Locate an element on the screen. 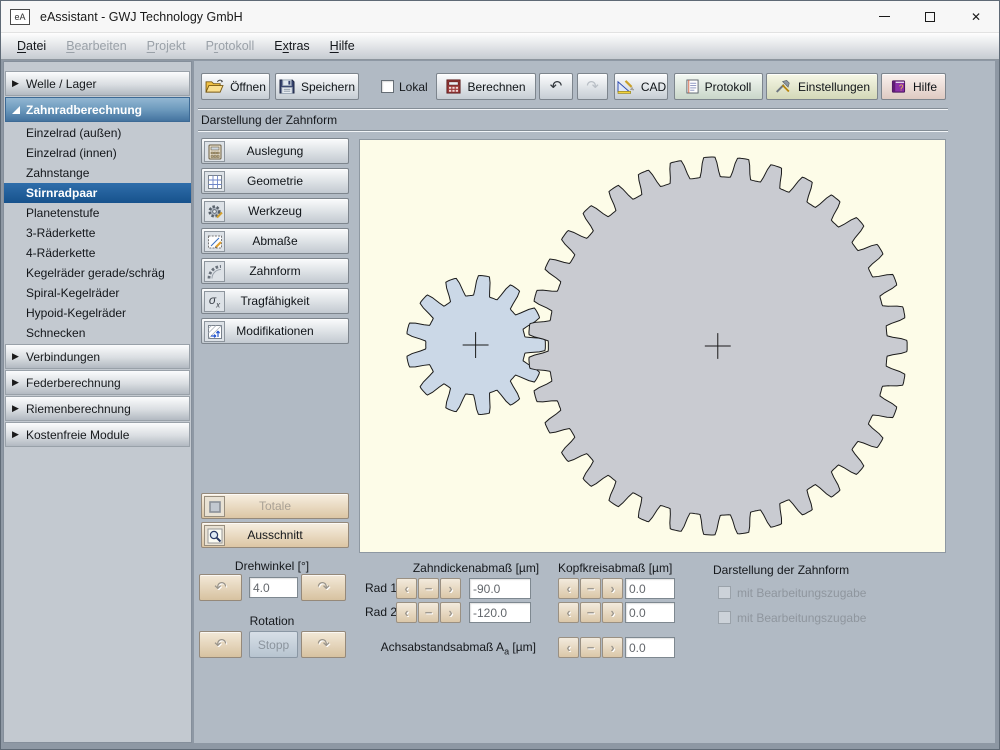 This screenshot has height=750, width=1000. local-checkbox-group: Lokal is located at coordinates (405, 86).